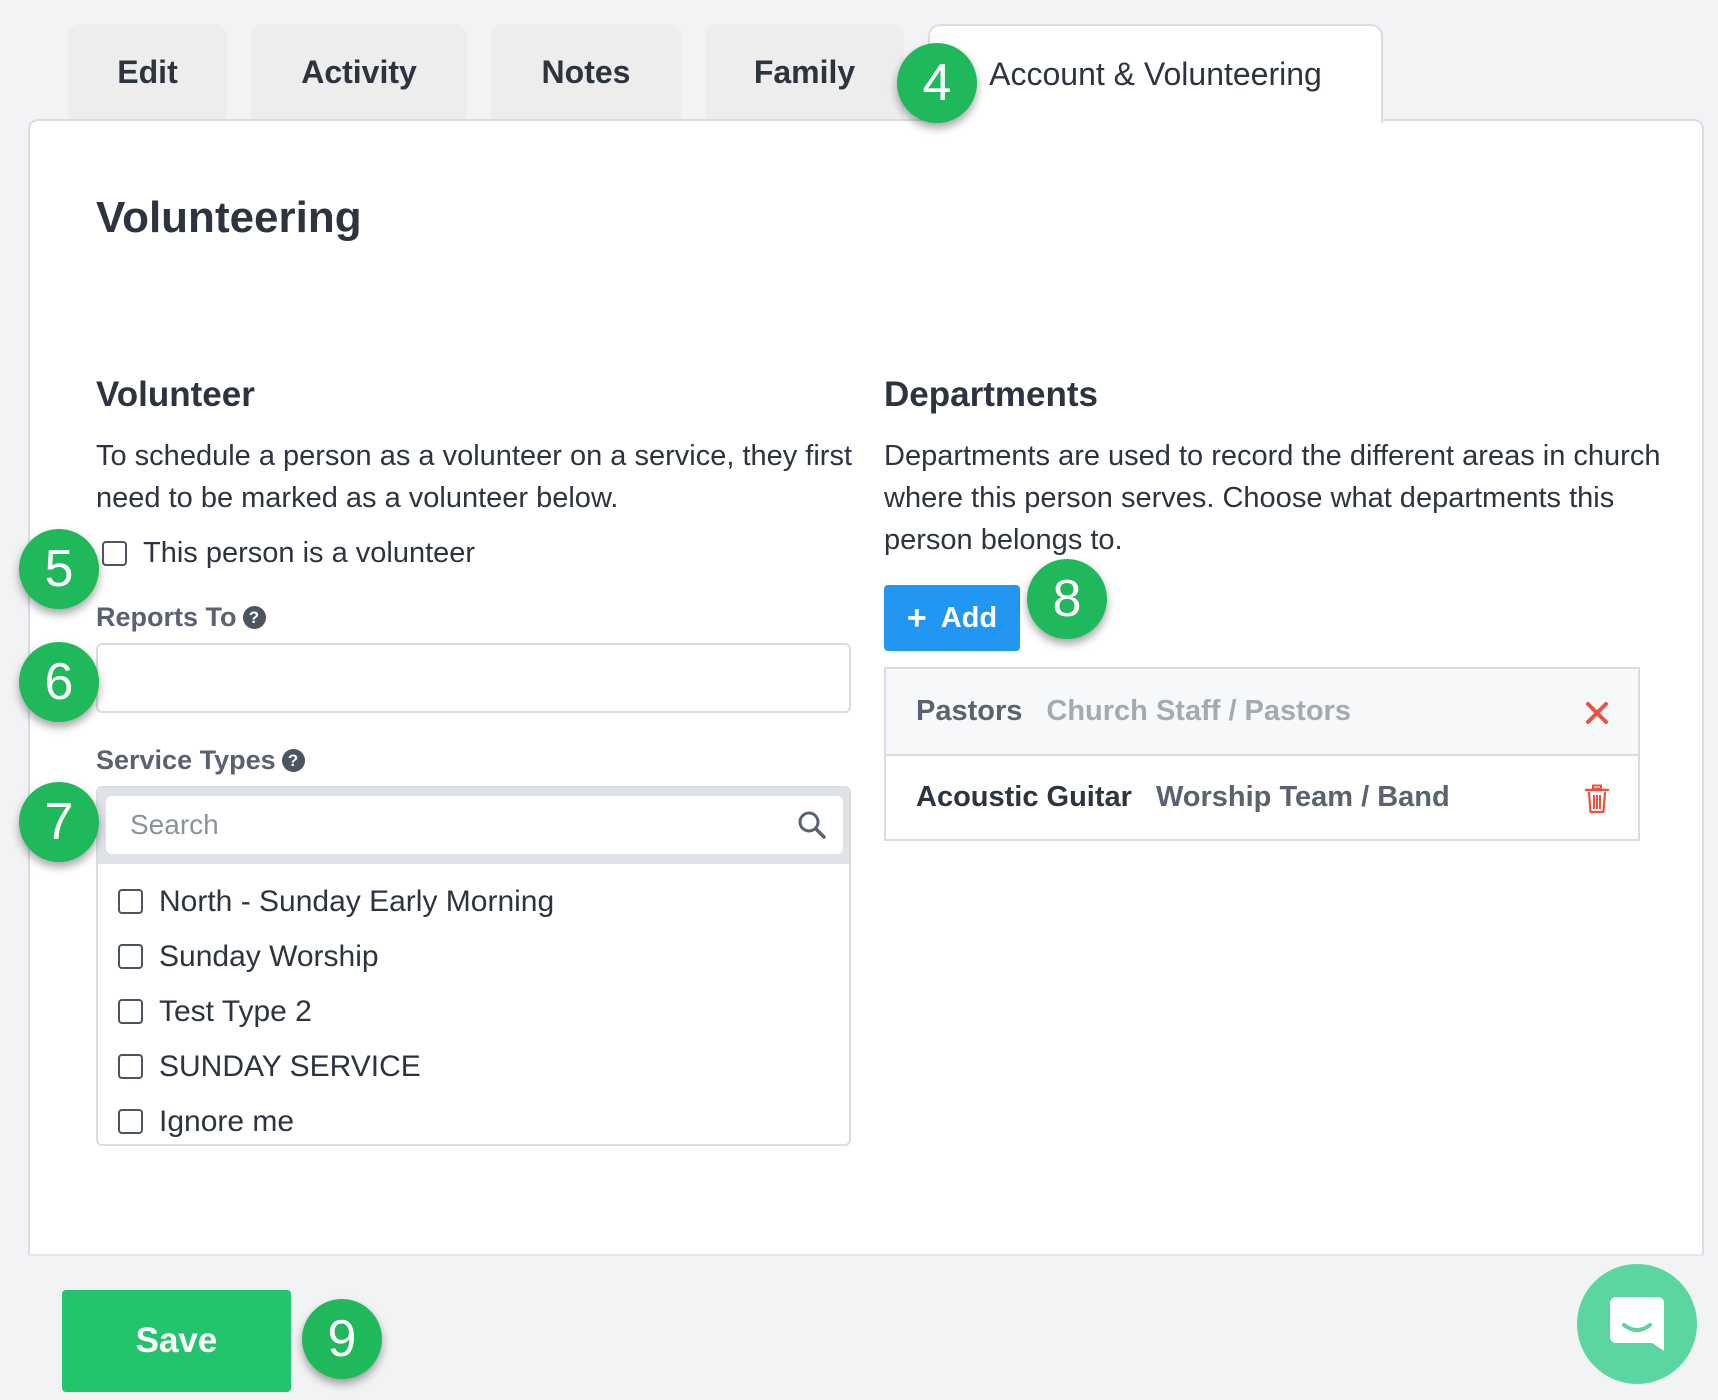 This screenshot has width=1718, height=1400. Describe the element at coordinates (1597, 712) in the screenshot. I see `close-icon` at that location.